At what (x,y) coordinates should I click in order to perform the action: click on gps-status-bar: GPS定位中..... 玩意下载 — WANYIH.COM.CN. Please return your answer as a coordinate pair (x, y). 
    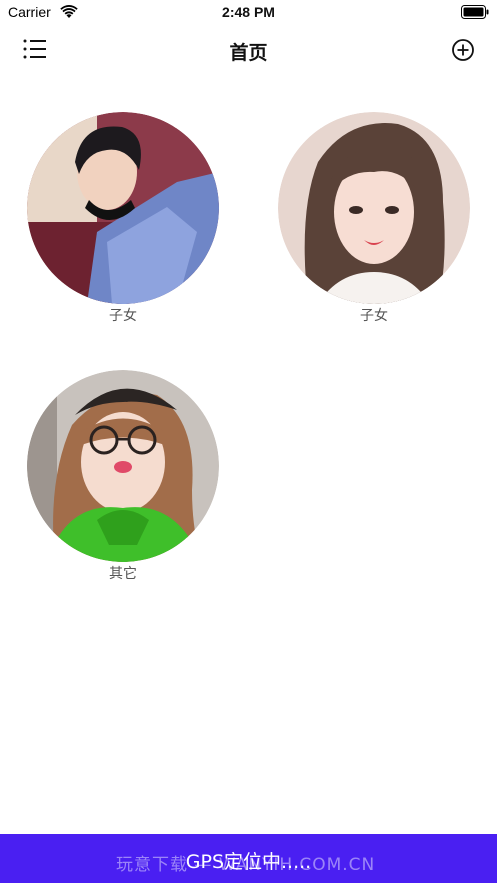
    Looking at the image, I should click on (248, 858).